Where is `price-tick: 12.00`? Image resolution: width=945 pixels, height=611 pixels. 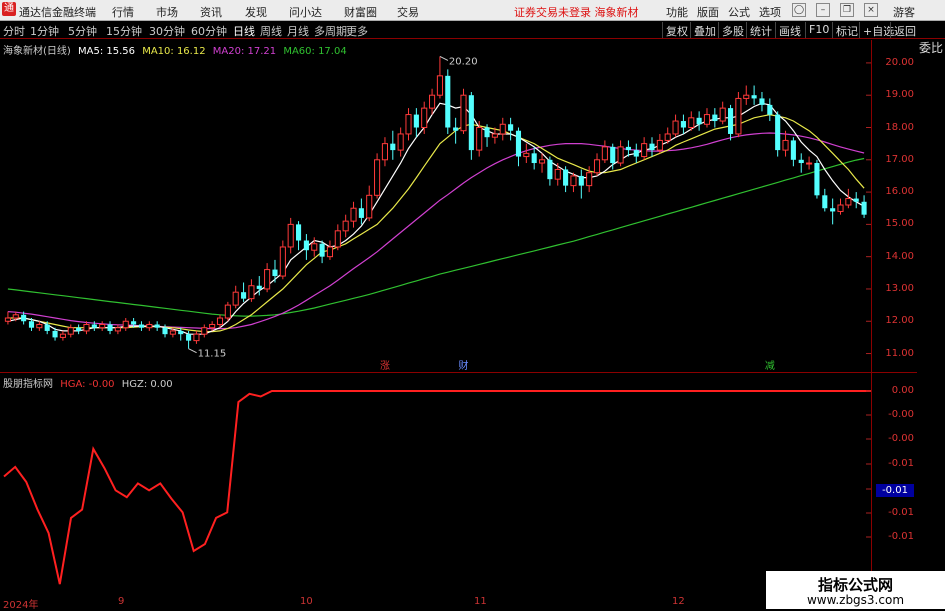 price-tick: 12.00 is located at coordinates (899, 321).